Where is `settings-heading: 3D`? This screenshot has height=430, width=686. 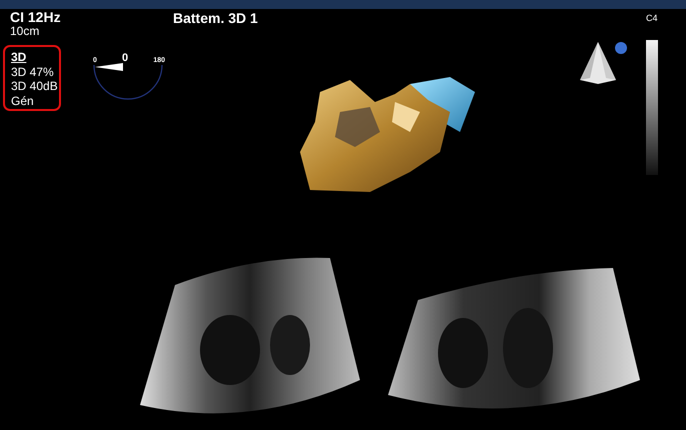
settings-heading: 3D is located at coordinates (19, 57).